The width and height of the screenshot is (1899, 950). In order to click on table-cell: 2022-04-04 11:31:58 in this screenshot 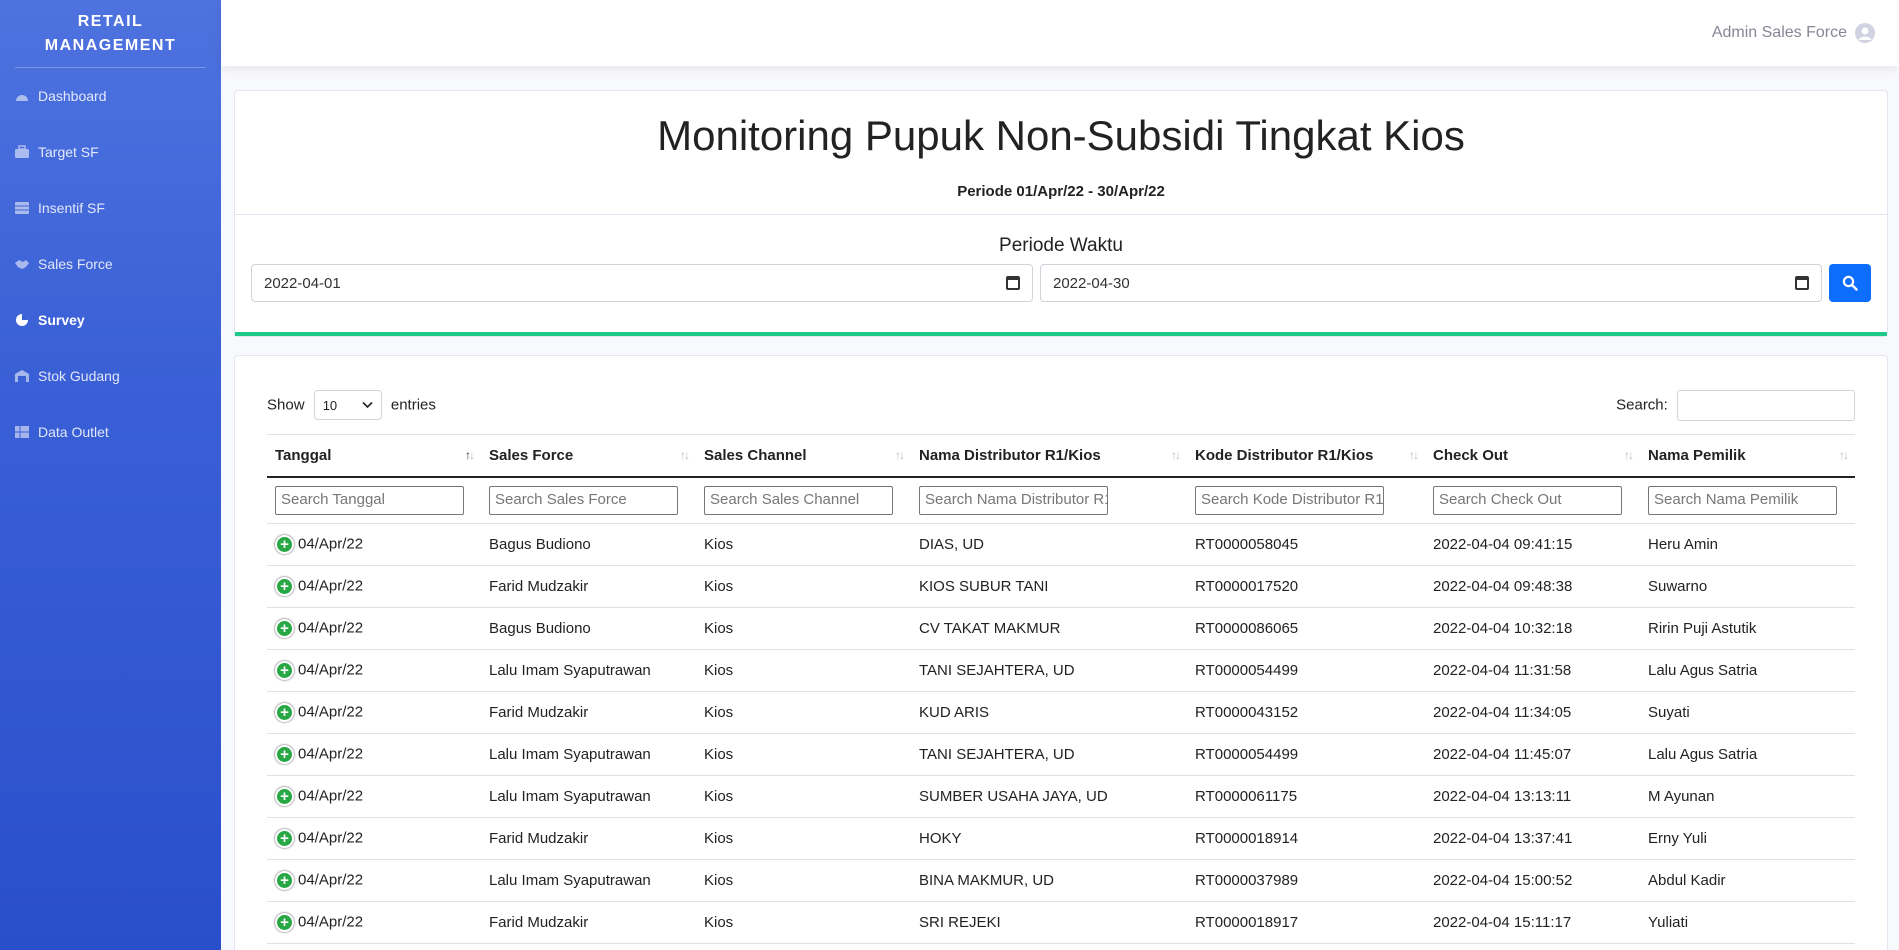, I will do `click(1532, 670)`.